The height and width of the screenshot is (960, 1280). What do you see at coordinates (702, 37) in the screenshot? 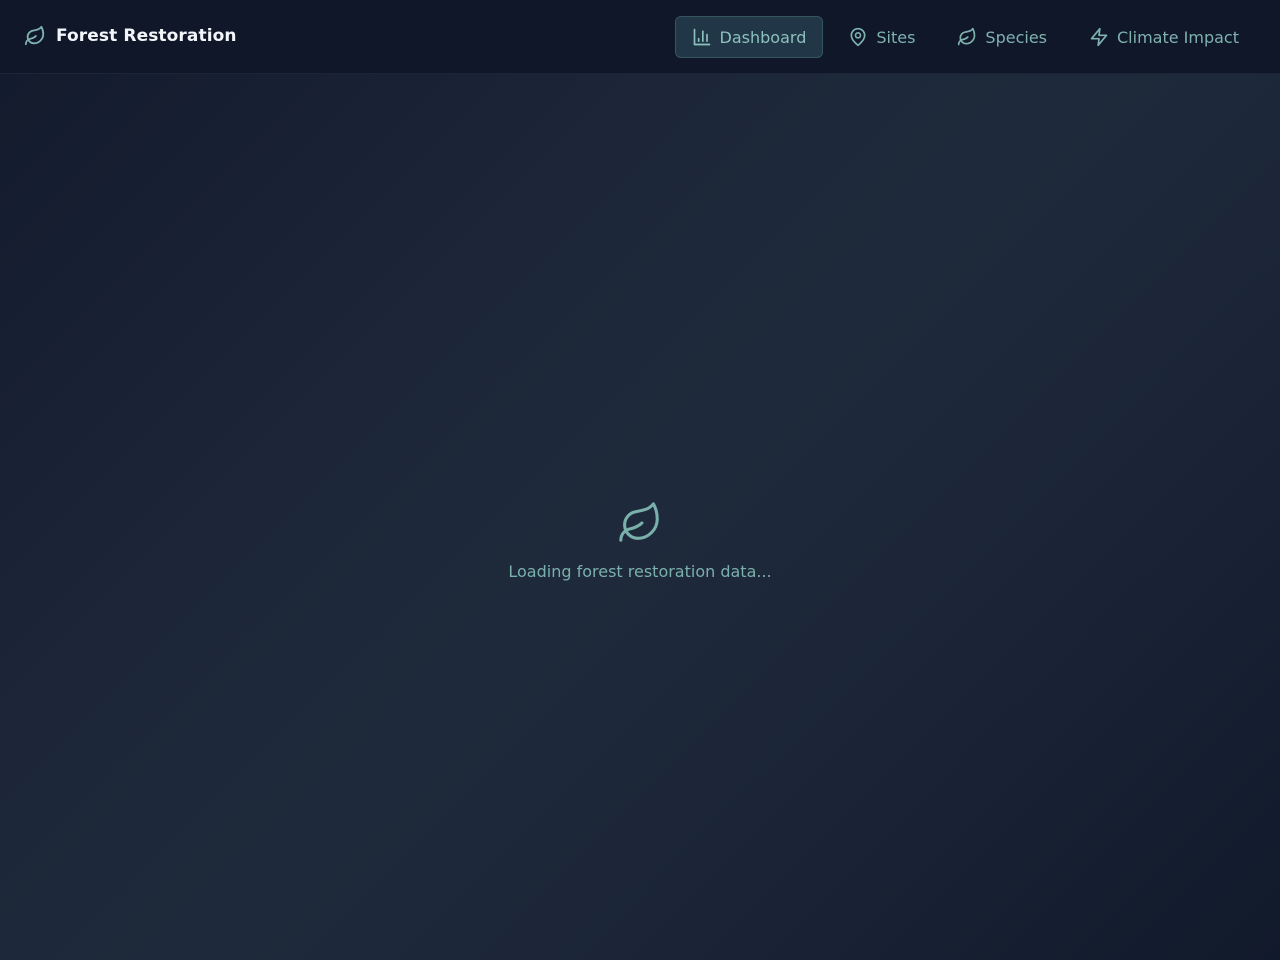
I see `bar-chart-icon` at bounding box center [702, 37].